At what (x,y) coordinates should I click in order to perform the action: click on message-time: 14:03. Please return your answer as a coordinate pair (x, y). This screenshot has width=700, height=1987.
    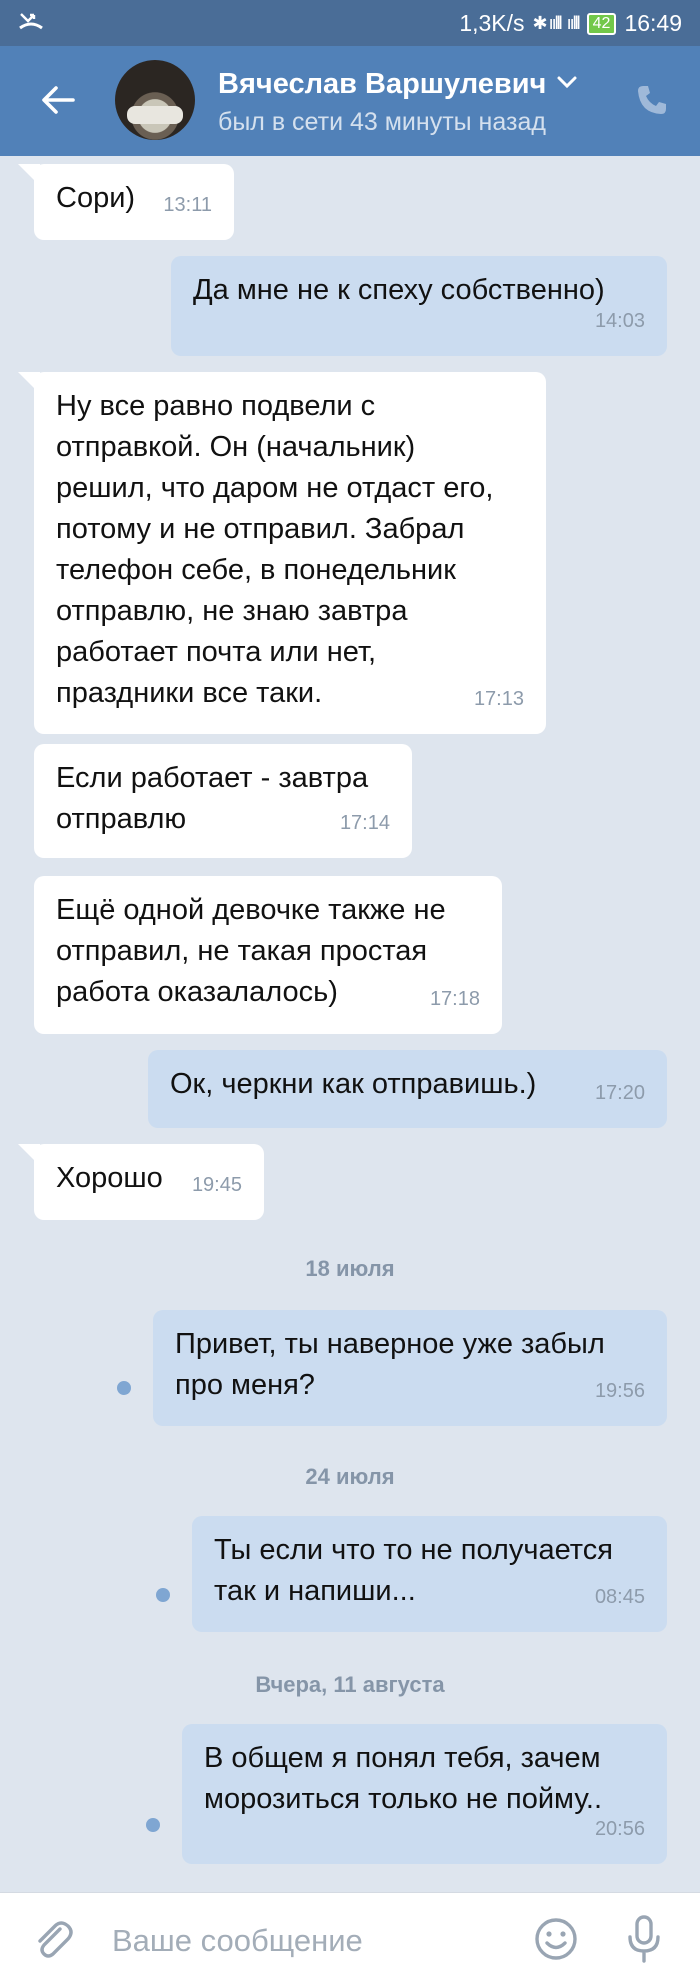
    Looking at the image, I should click on (619, 321).